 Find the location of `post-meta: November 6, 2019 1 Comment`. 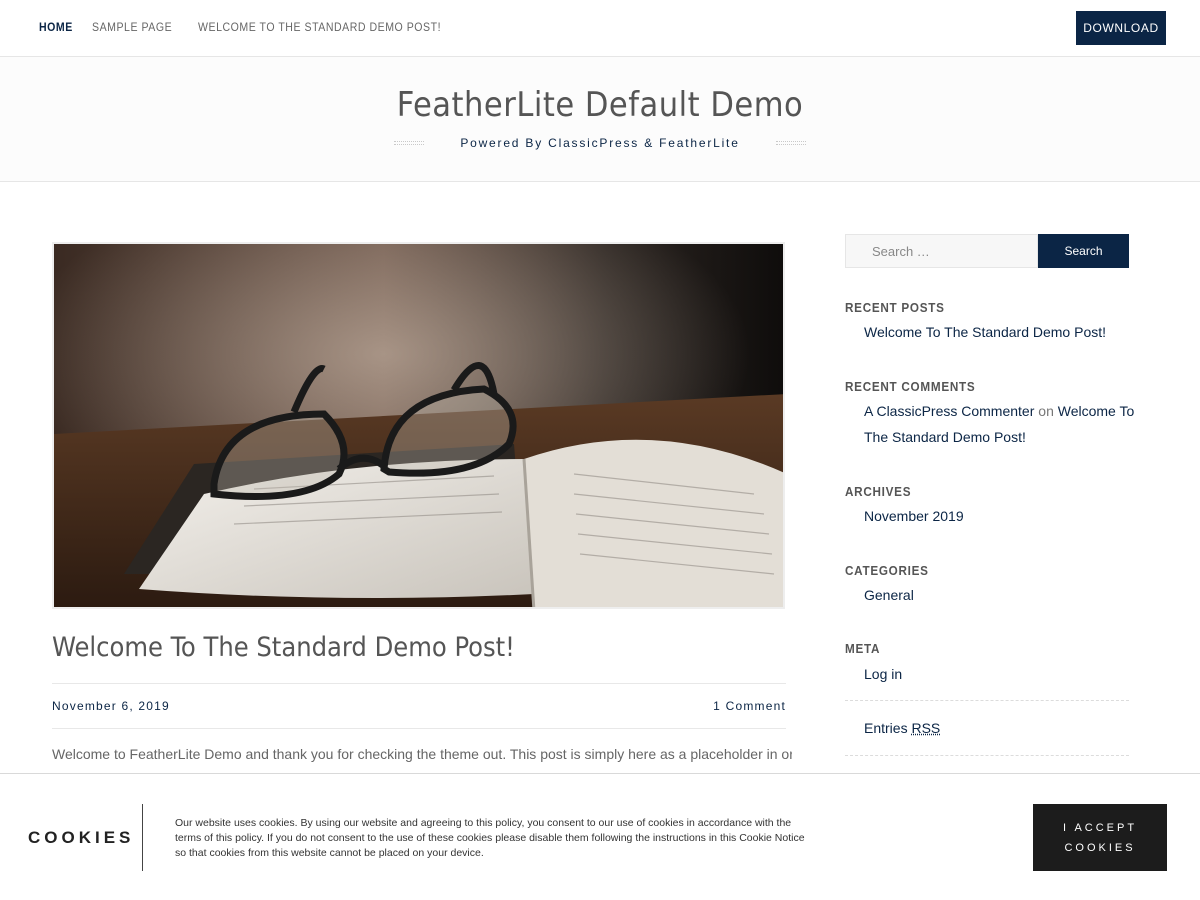

post-meta: November 6, 2019 1 Comment is located at coordinates (419, 706).